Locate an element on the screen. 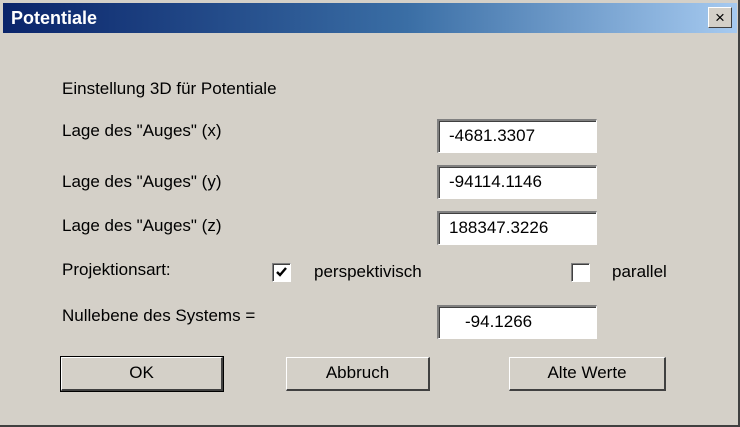  close-icon: × is located at coordinates (720, 17).